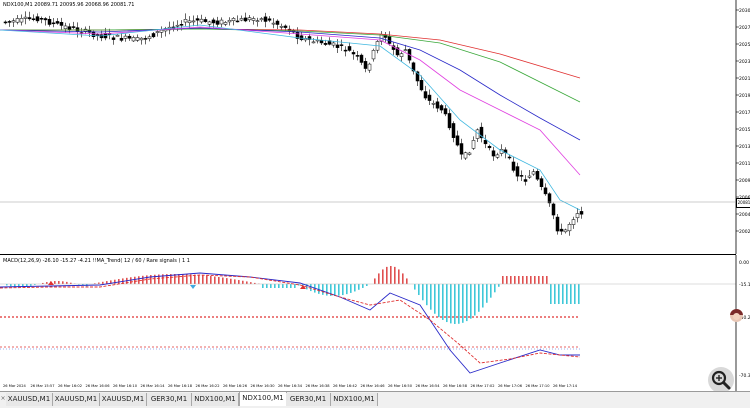 The image size is (750, 408). I want to click on price-axis-label: 20237, so click(744, 62).